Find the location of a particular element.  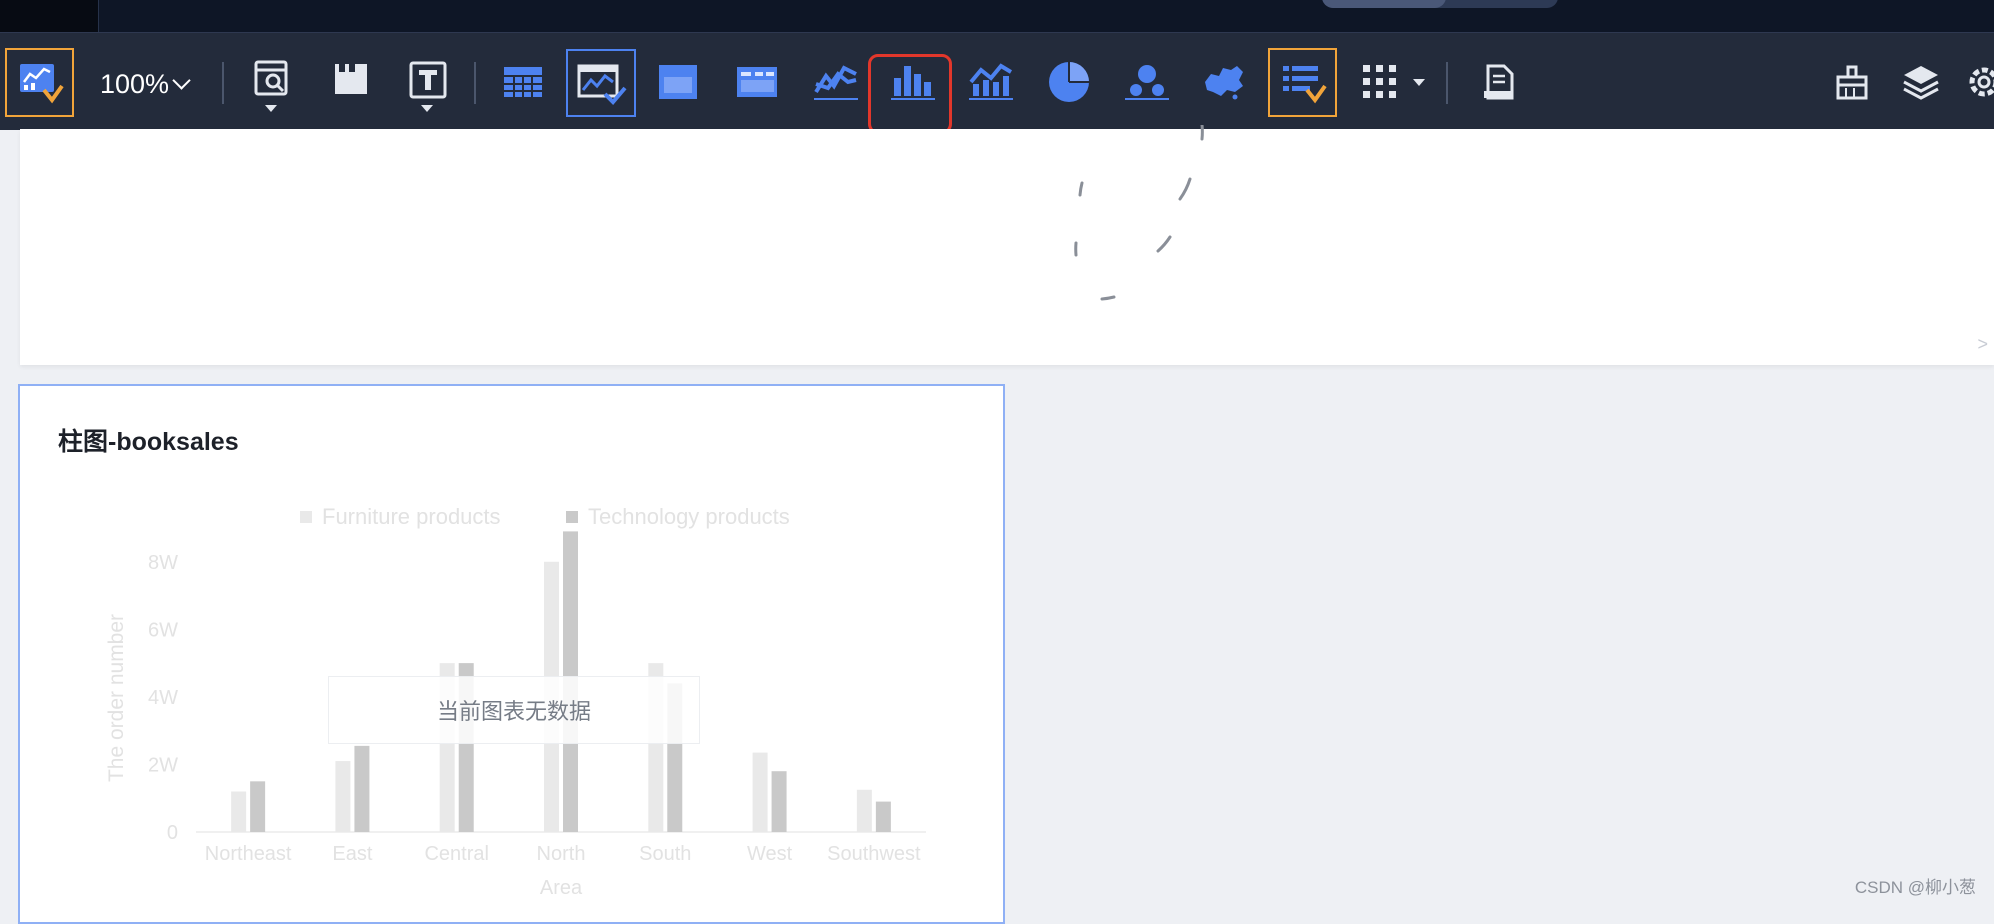

chevron-down-icon is located at coordinates (181, 80).